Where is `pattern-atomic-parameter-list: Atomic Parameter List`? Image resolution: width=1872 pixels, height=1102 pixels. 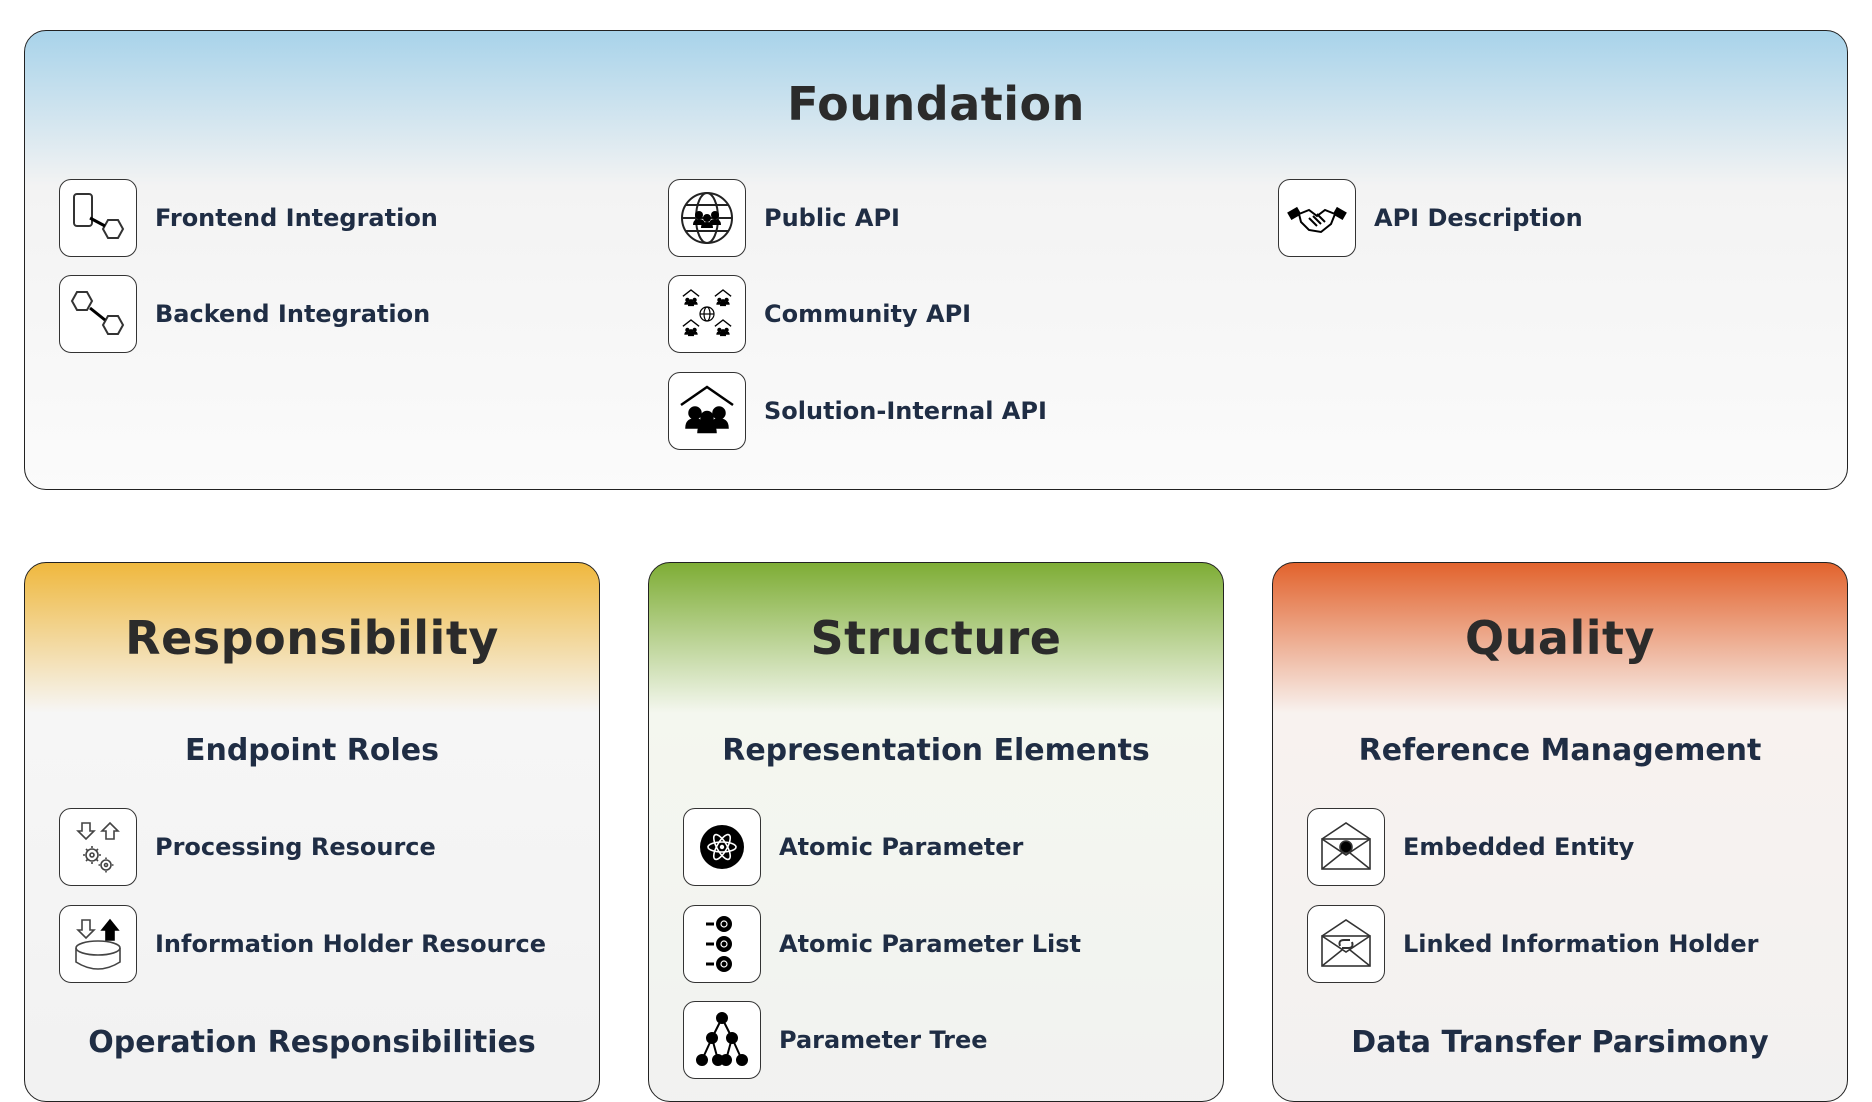
pattern-atomic-parameter-list: Atomic Parameter List is located at coordinates (882, 944).